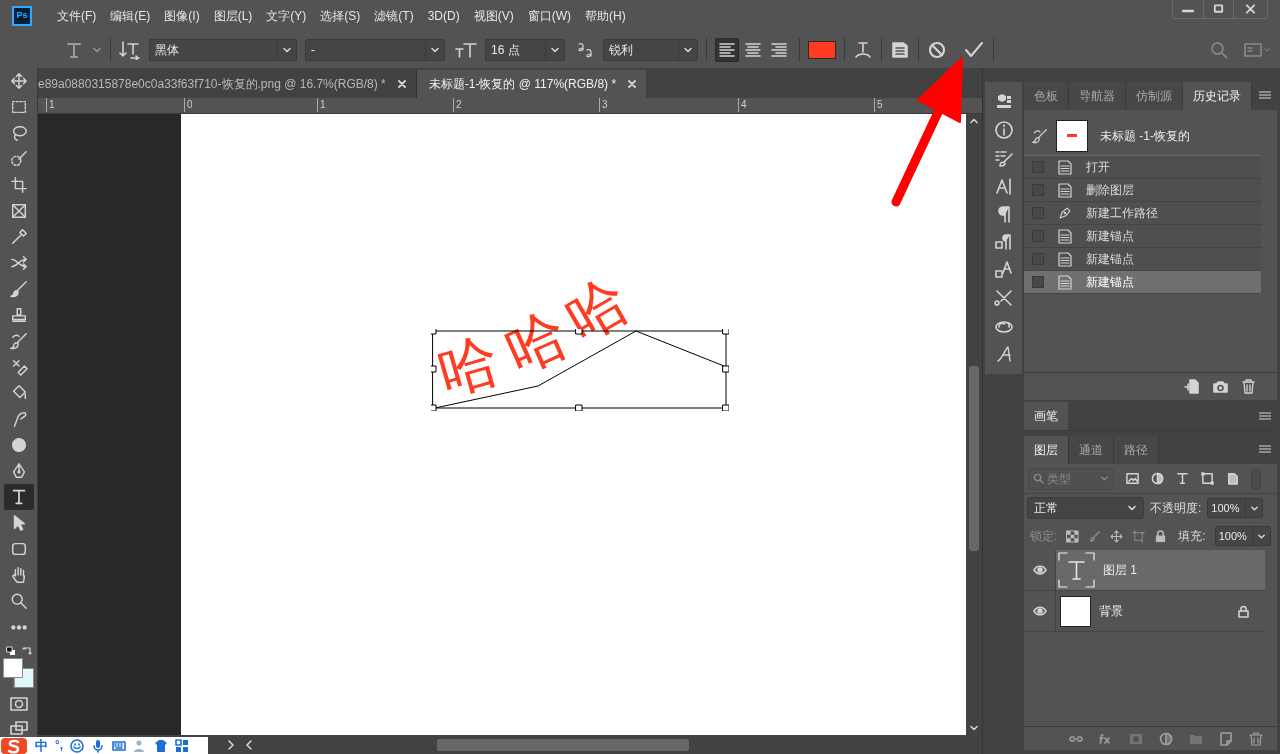 The height and width of the screenshot is (754, 1280). I want to click on opacity-field: 100%, so click(1235, 508).